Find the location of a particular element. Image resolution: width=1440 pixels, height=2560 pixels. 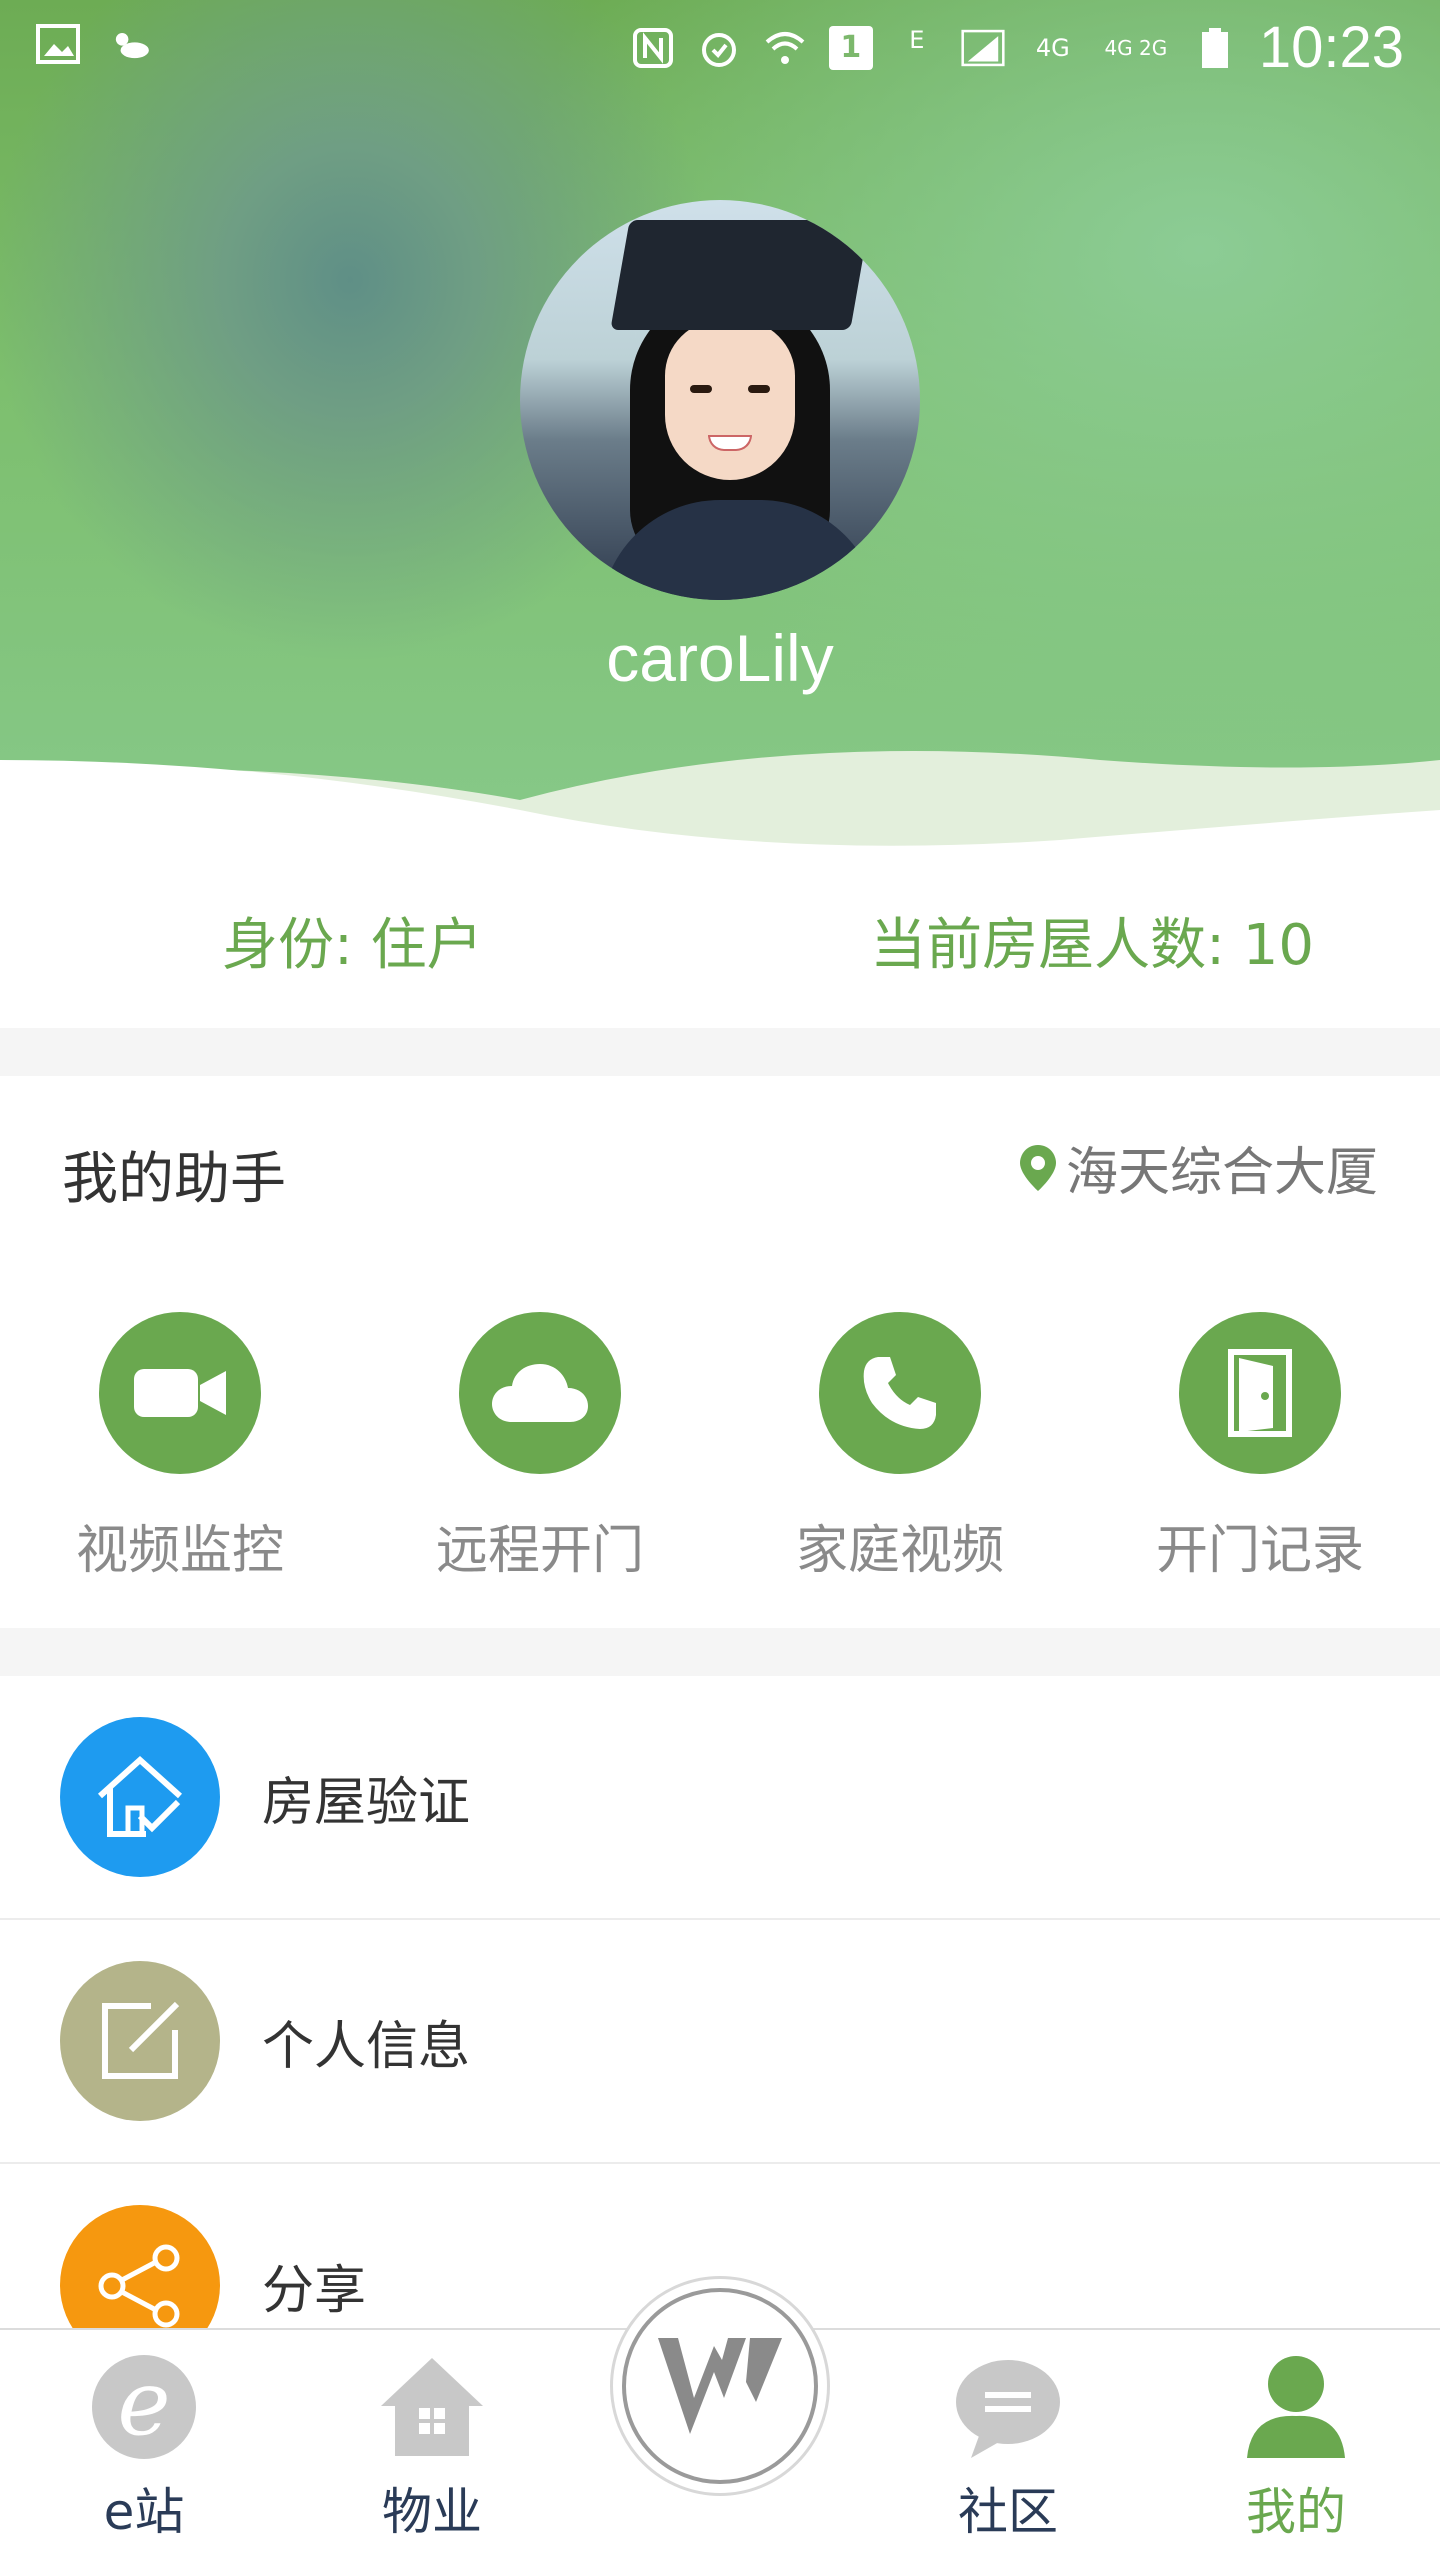

svg-text: e is located at coordinates (143, 2404).